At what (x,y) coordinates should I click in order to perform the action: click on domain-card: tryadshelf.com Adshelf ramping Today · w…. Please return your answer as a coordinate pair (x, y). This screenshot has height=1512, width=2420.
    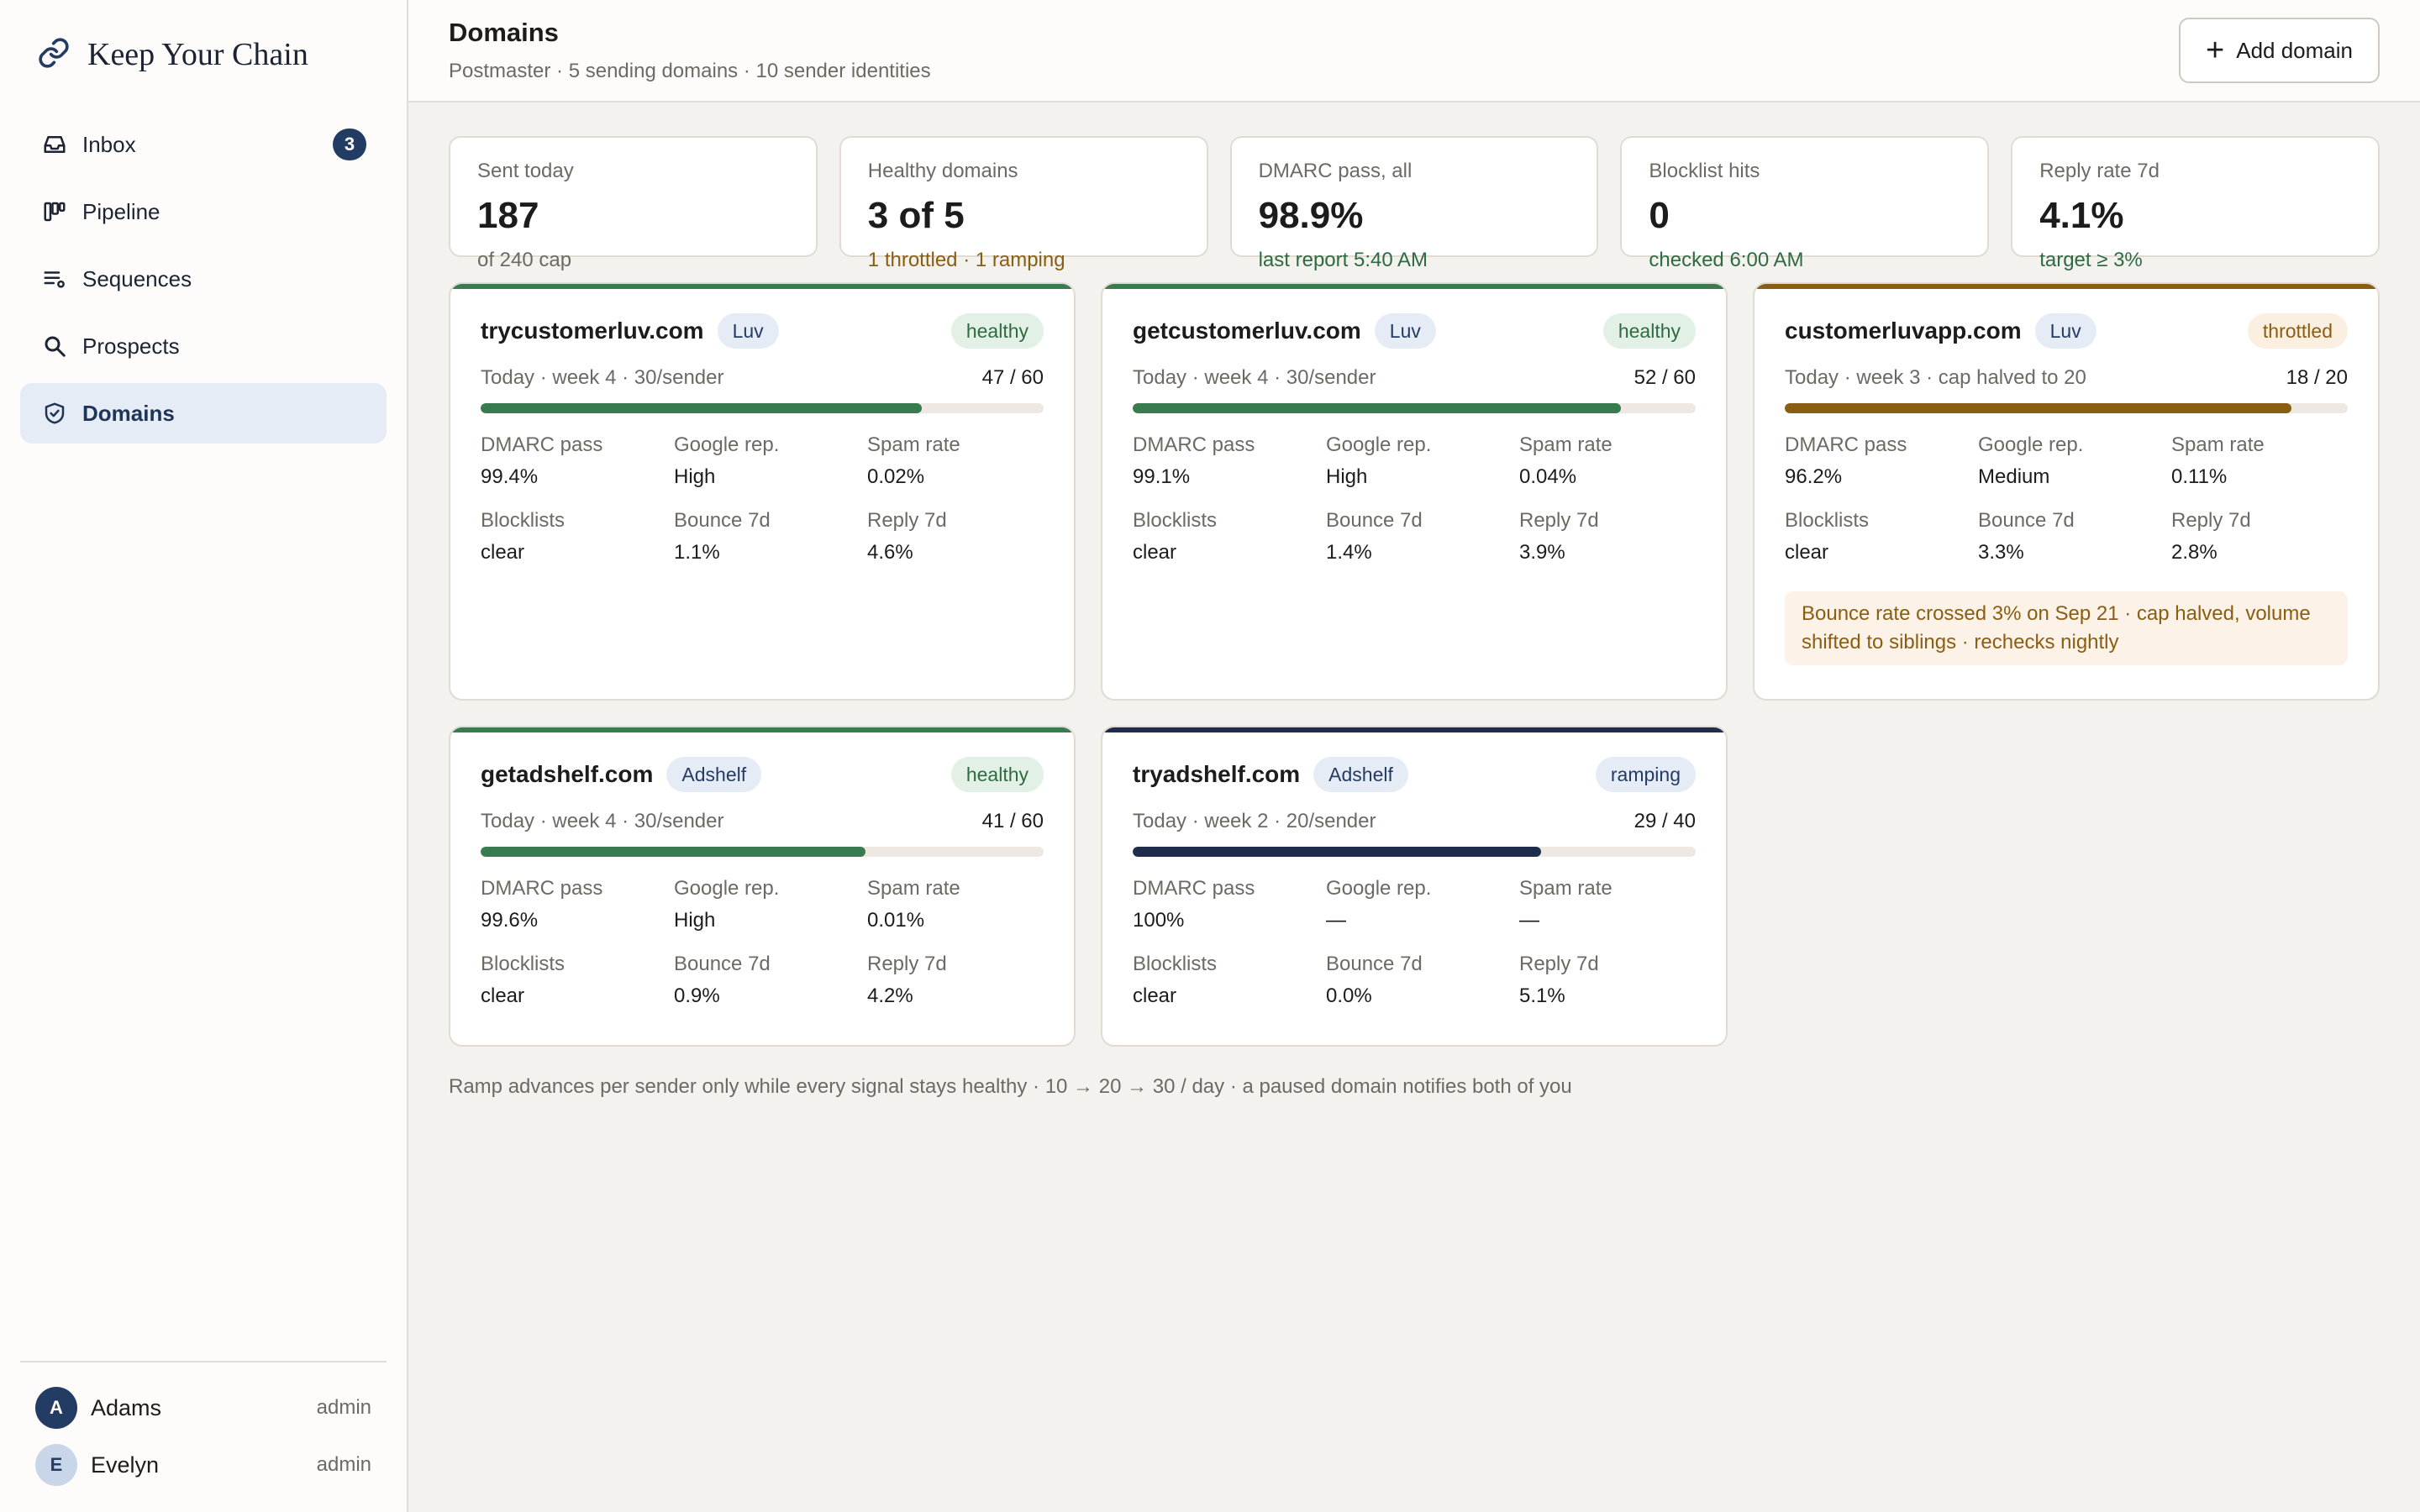
    Looking at the image, I should click on (1414, 886).